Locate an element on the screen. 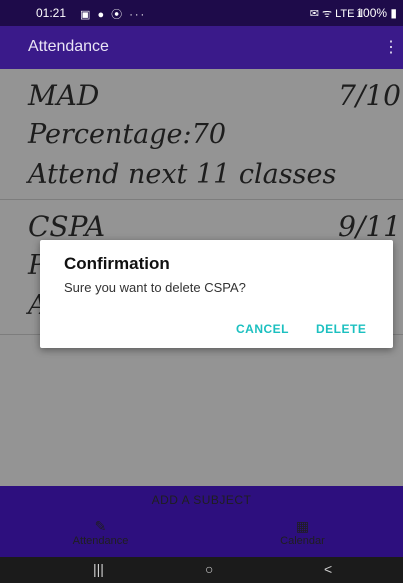  notification-icons: ▣ ● ⦿ ··· is located at coordinates (113, 15).